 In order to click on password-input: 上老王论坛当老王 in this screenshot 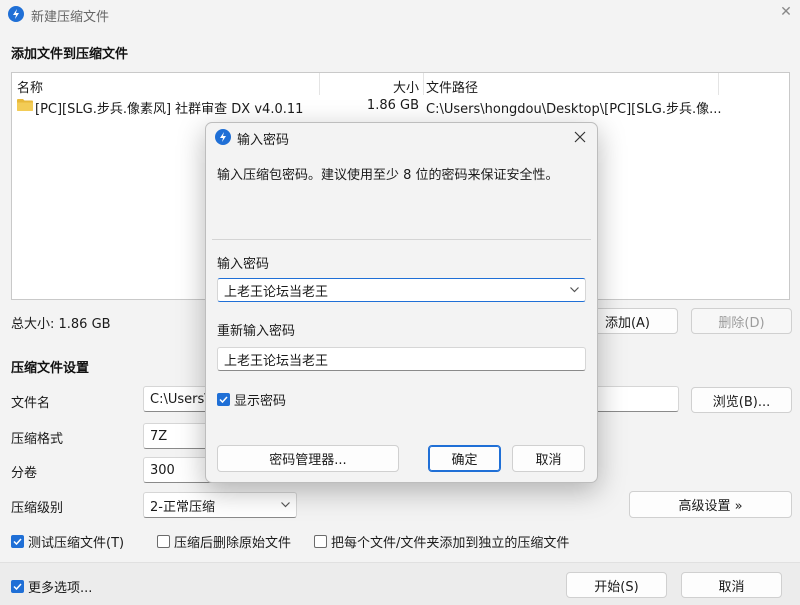, I will do `click(401, 290)`.